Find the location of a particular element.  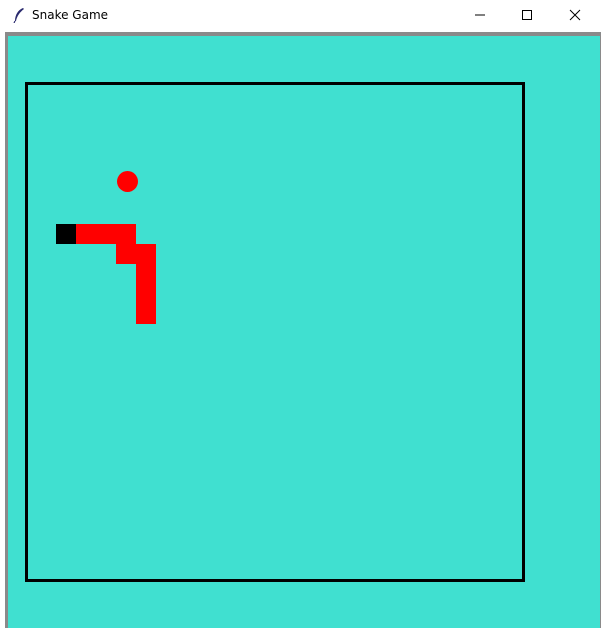

window-title: Snake Game is located at coordinates (70, 15).